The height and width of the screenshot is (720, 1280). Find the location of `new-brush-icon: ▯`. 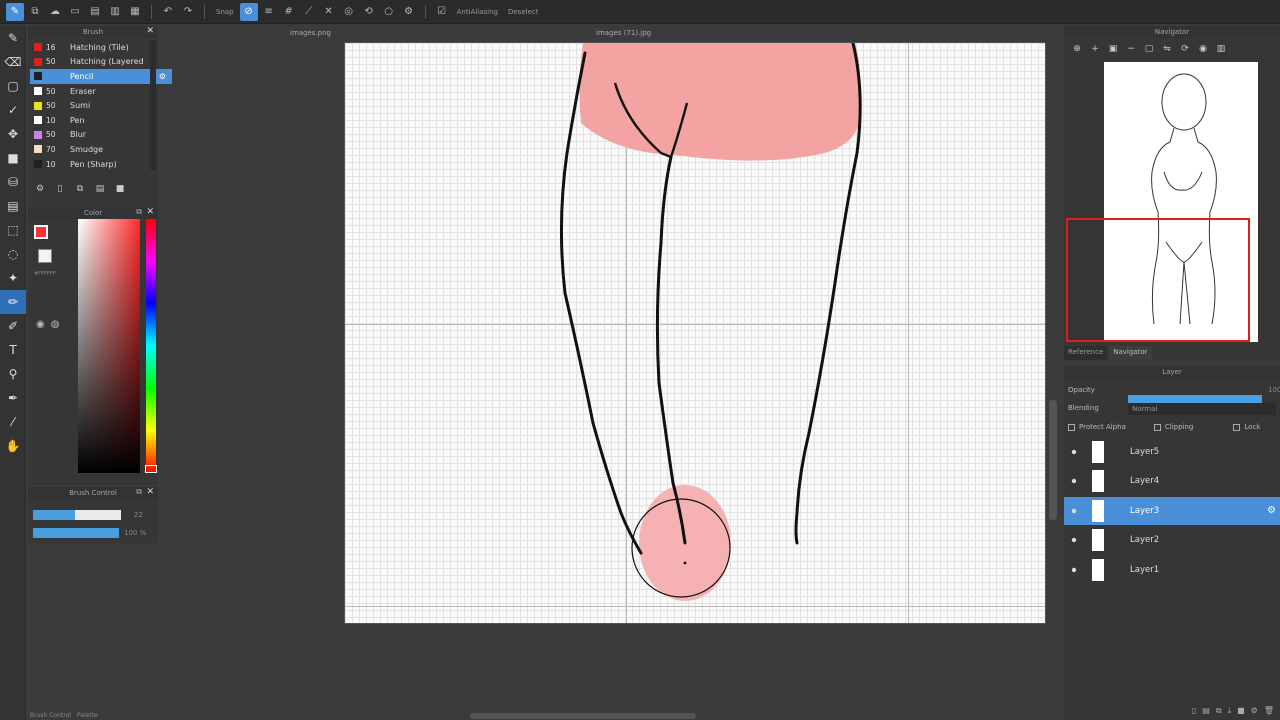

new-brush-icon: ▯ is located at coordinates (60, 189).